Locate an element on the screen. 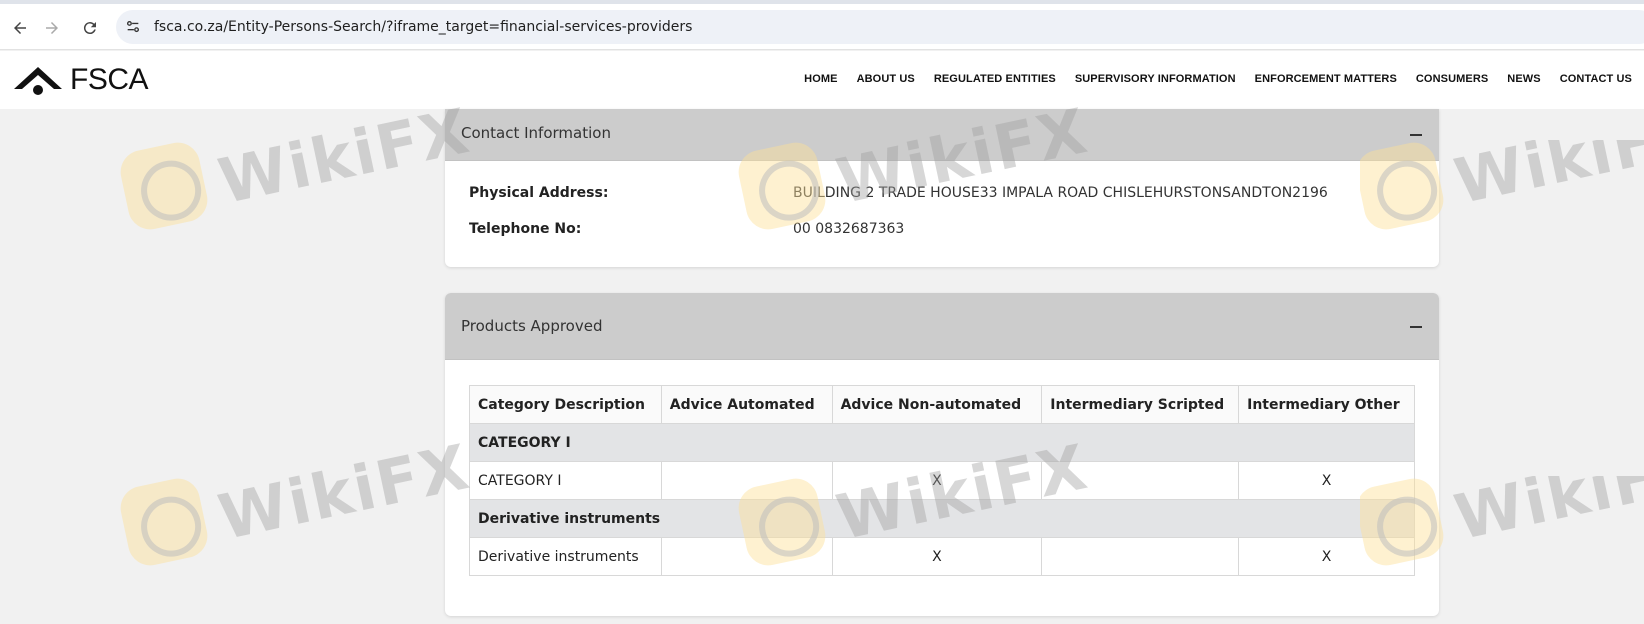 The width and height of the screenshot is (1644, 624). group-row: Derivative instruments is located at coordinates (942, 518).